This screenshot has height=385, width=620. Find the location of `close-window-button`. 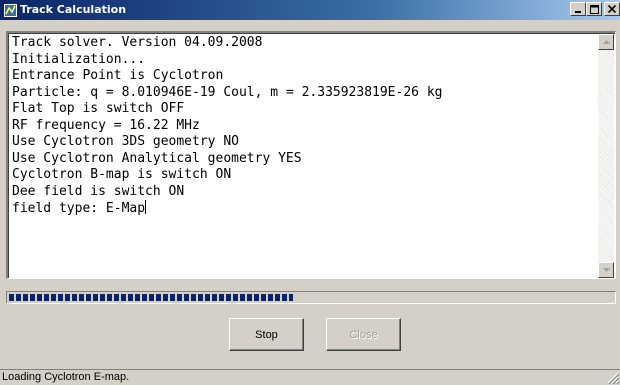

close-window-button is located at coordinates (612, 9).